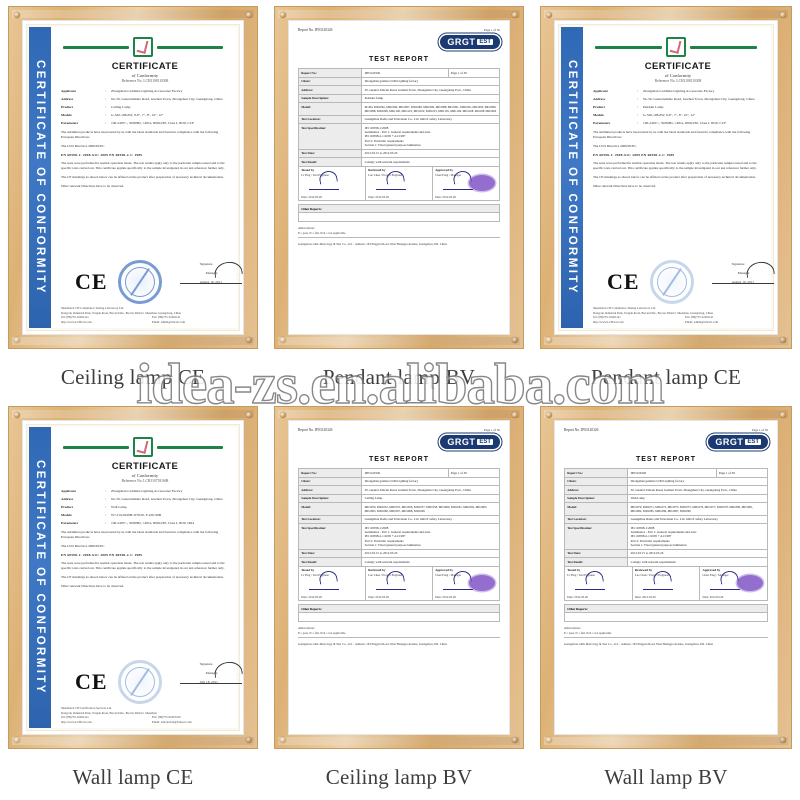 This screenshot has width=800, height=800. I want to click on field-value: Wall Lamp, so click(119, 507).